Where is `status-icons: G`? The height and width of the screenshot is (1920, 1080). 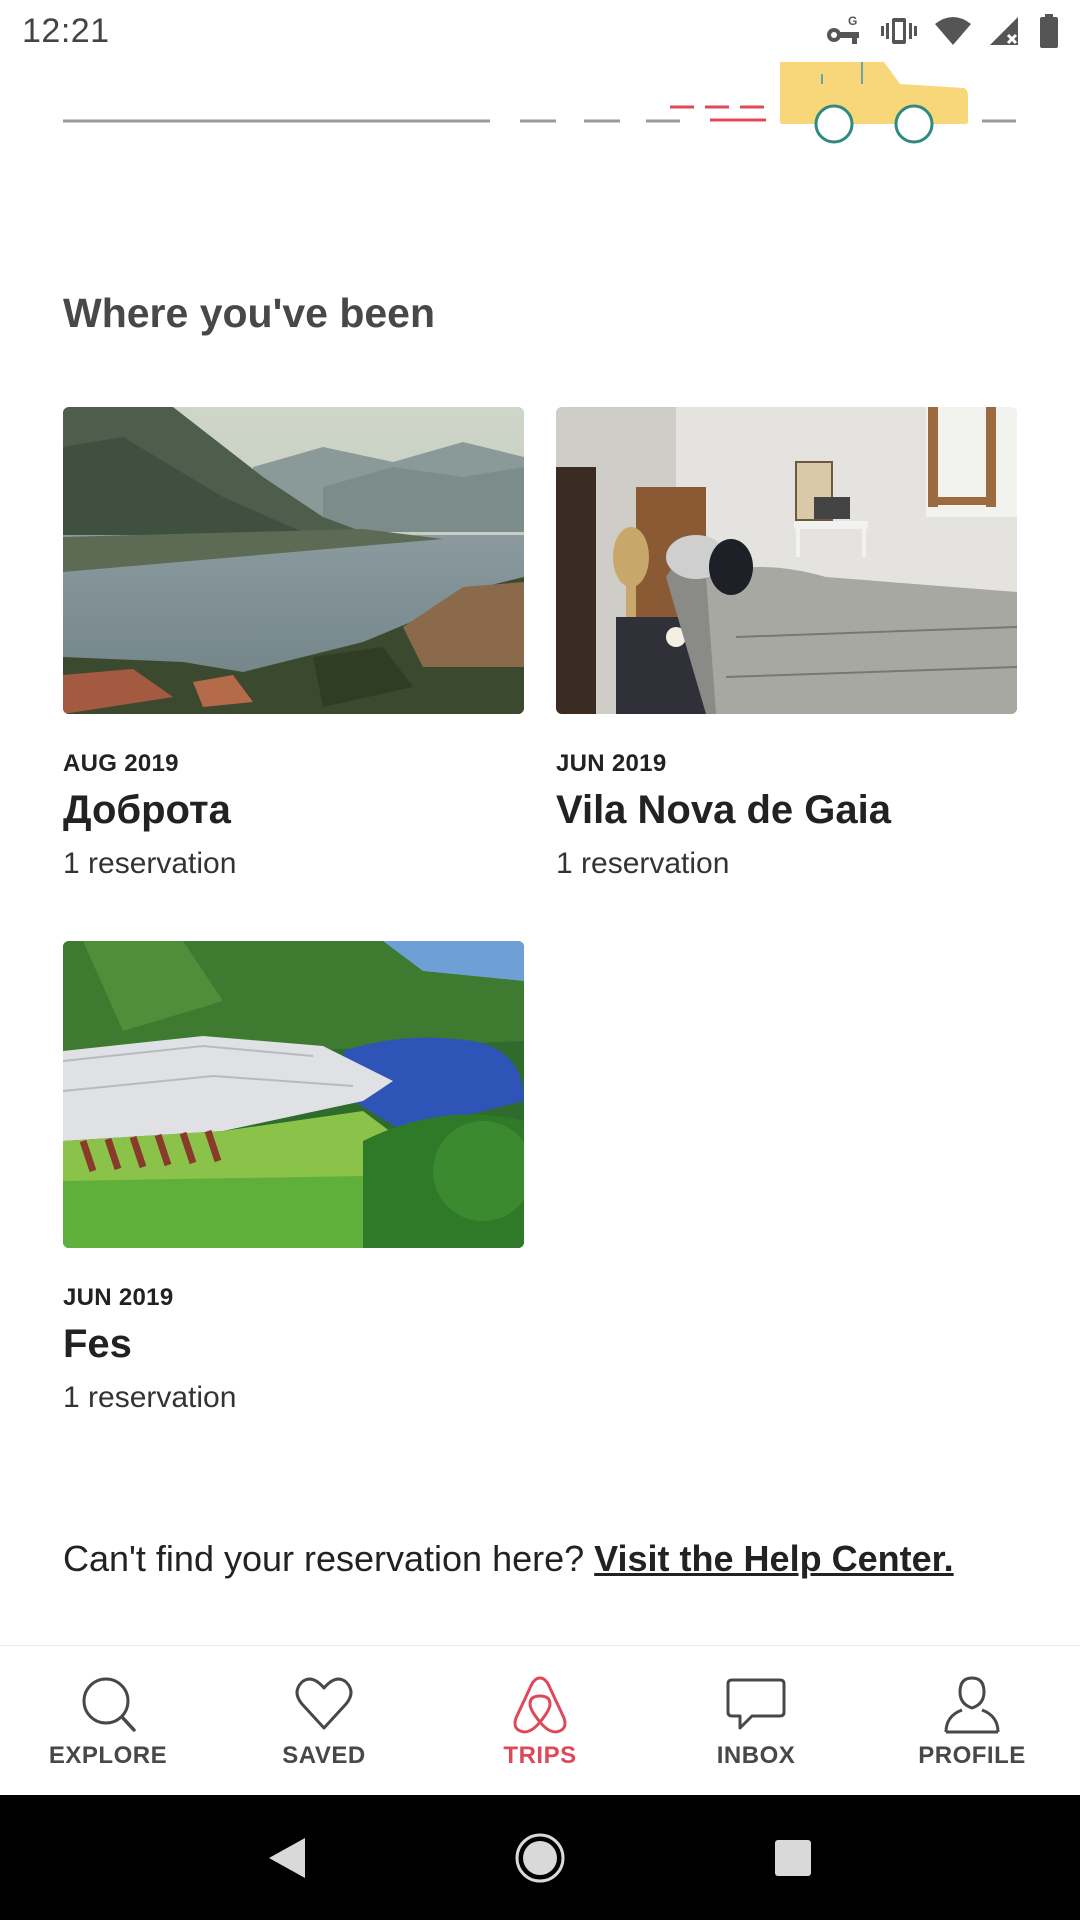 status-icons: G is located at coordinates (942, 31).